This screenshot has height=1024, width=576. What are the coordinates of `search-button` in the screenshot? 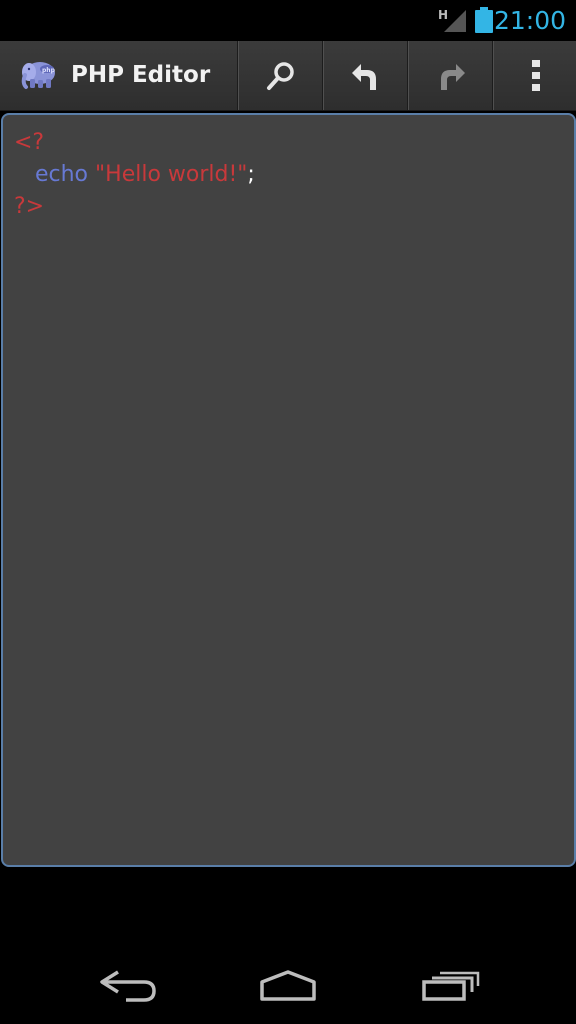 It's located at (279, 75).